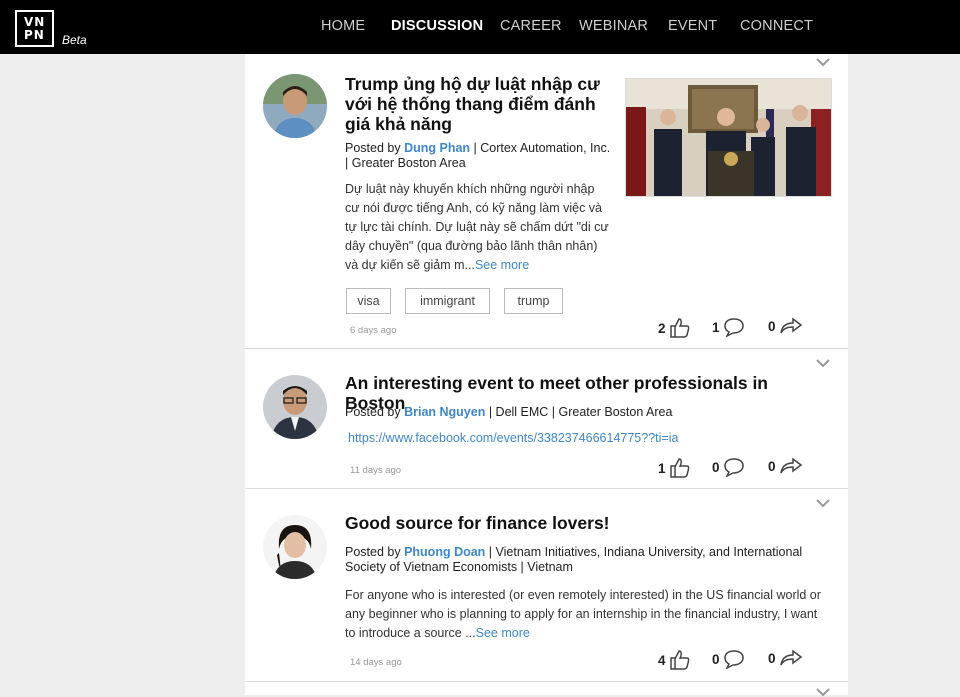 This screenshot has height=697, width=960. I want to click on post-image, so click(728, 137).